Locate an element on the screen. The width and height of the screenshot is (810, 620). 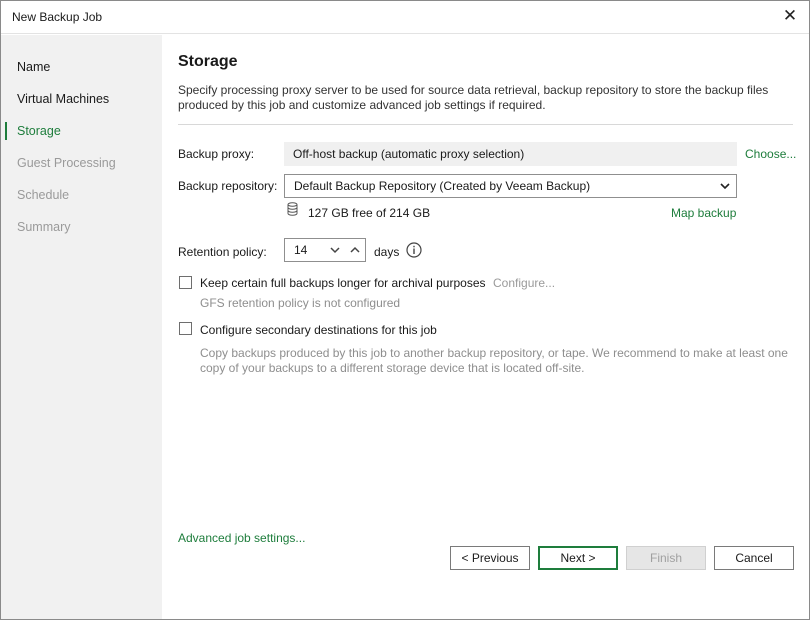
retention-policy-label: Retention policy: is located at coordinates (222, 252).